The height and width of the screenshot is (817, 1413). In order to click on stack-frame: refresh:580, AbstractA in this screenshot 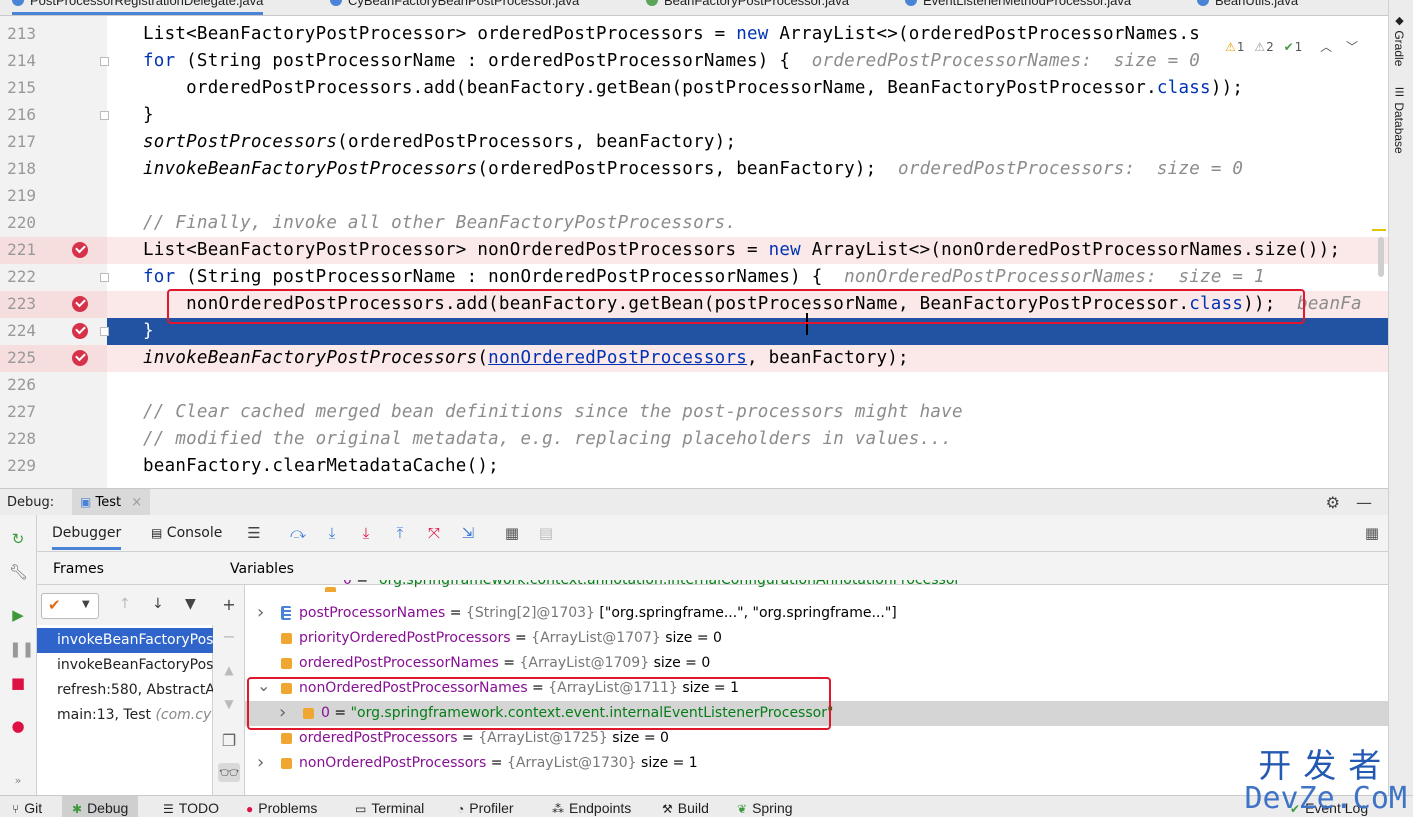, I will do `click(125, 690)`.